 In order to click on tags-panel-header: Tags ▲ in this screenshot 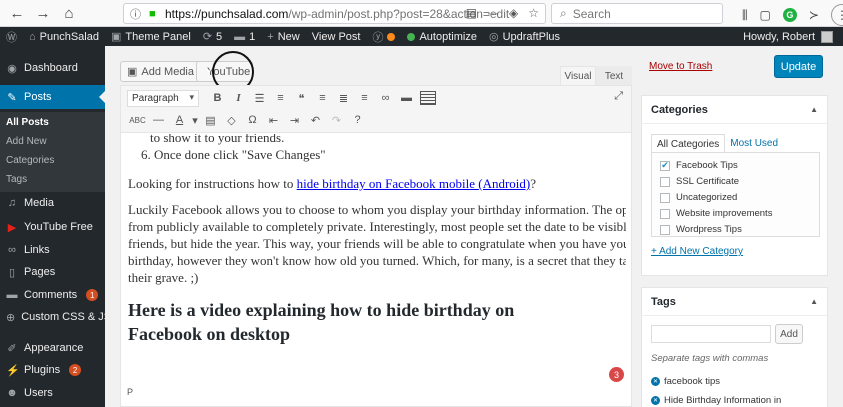, I will do `click(734, 302)`.